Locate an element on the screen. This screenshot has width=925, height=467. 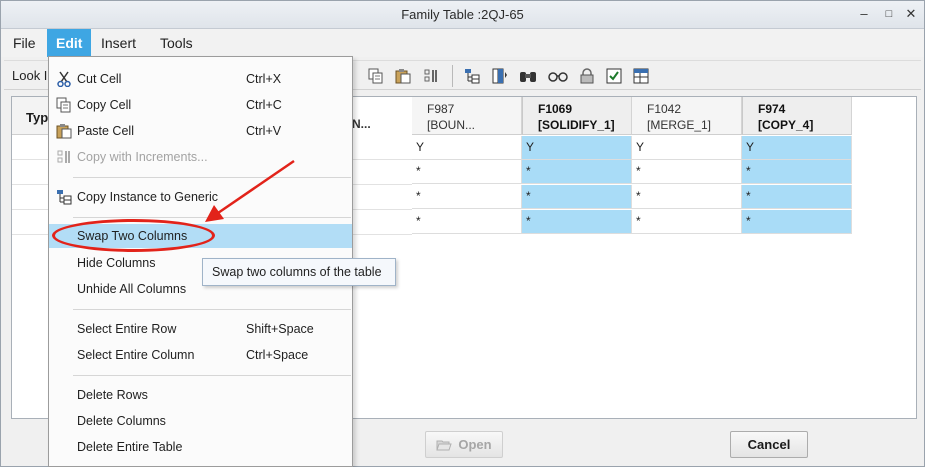
insert-column-icon is located at coordinates (500, 76).